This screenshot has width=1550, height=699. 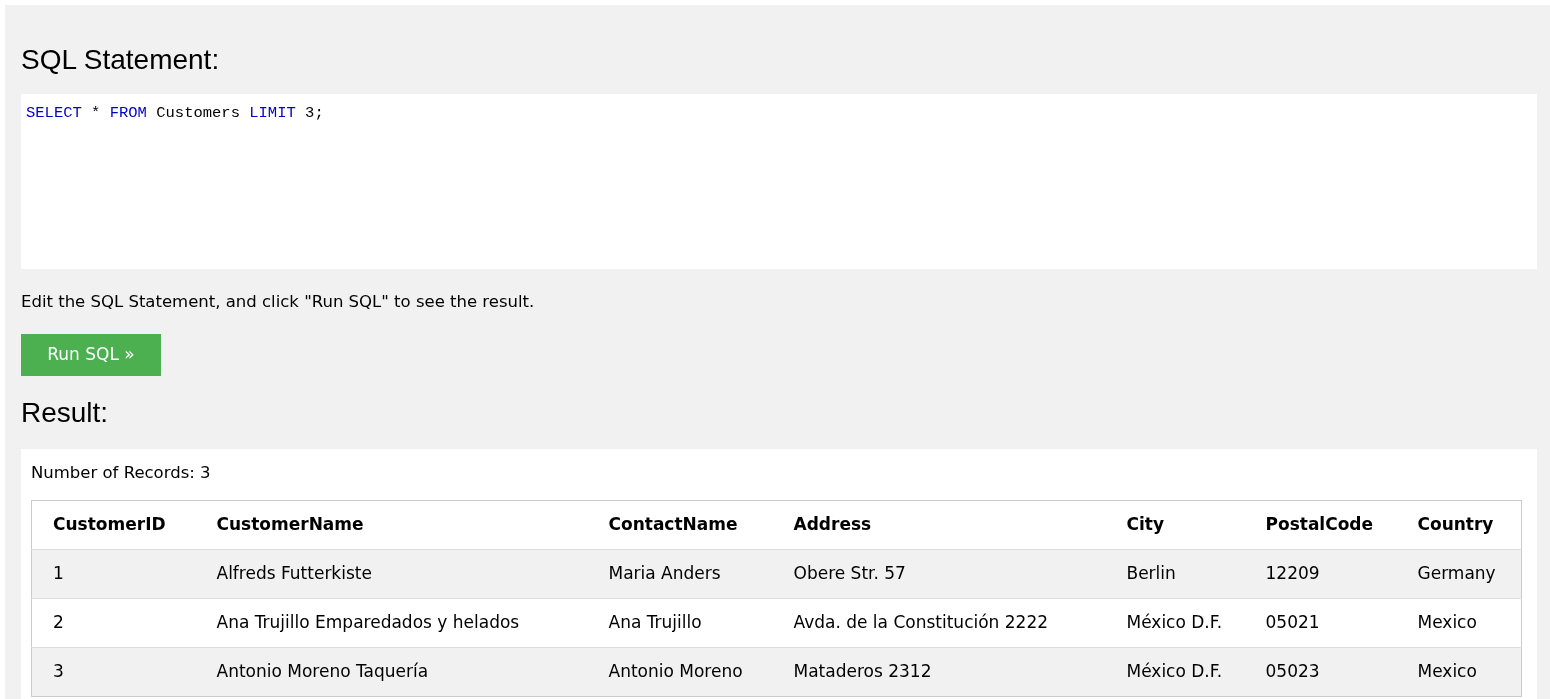 I want to click on table-cell: Germany, so click(x=1459, y=574).